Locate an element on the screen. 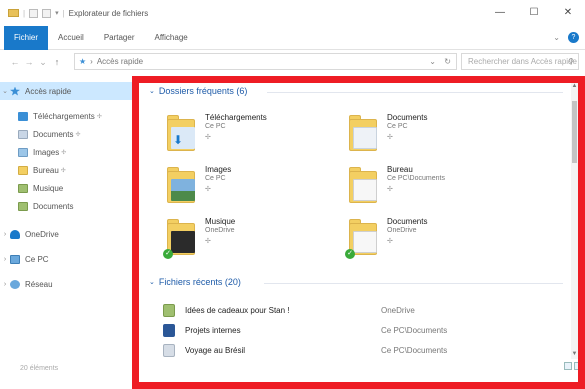 Image resolution: width=585 pixels, height=389 pixels. title-bar: | ▾ | Explorateur de fichiers — ☐ ✕ is located at coordinates (292, 13).